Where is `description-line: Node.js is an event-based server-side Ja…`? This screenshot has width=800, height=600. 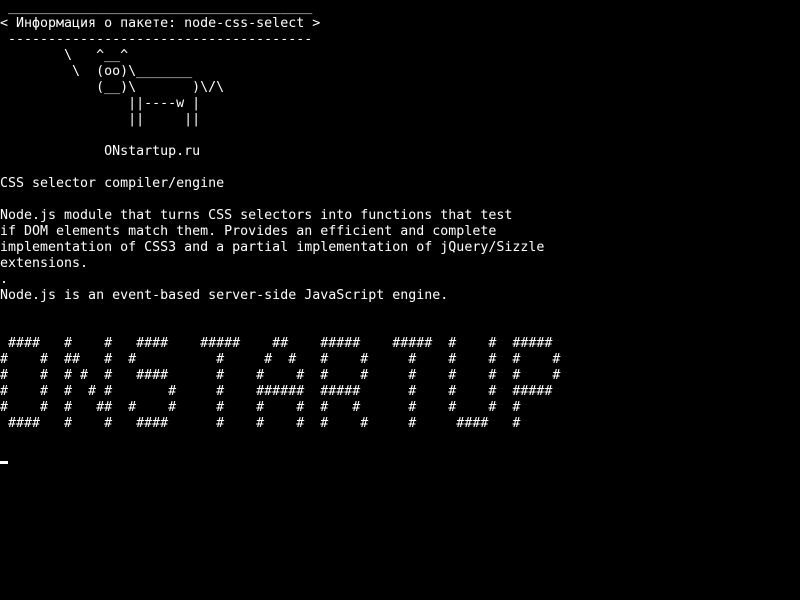 description-line: Node.js is an event-based server-side Ja… is located at coordinates (224, 295).